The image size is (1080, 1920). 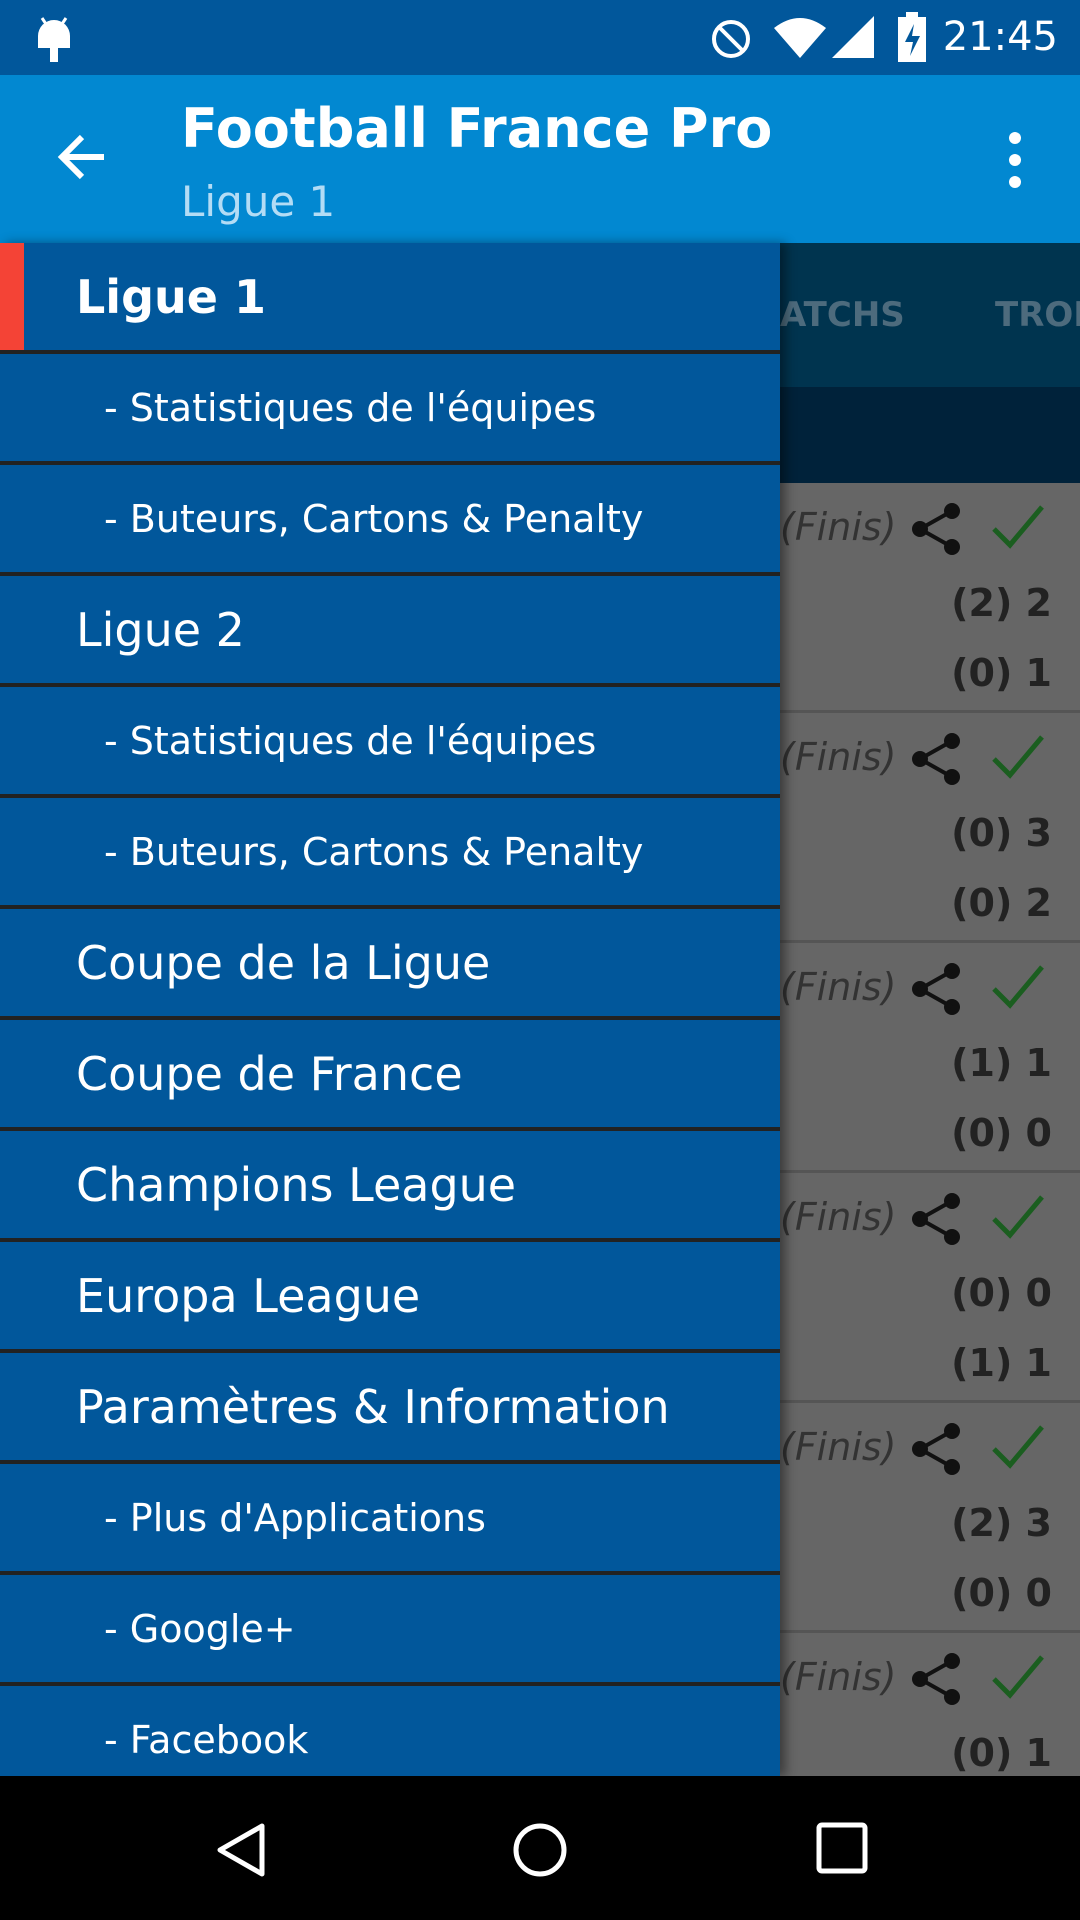 I want to click on match-row: (Finis) (0) 3 (0) 2, so click(x=930, y=828).